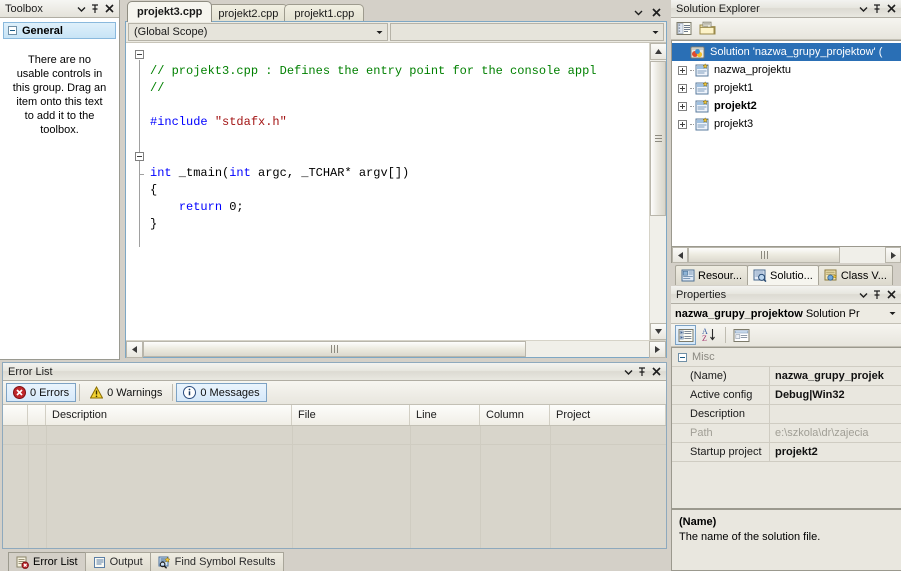 The image size is (901, 571). What do you see at coordinates (786, 124) in the screenshot?
I see `tree-node-projekt3: projekt3` at bounding box center [786, 124].